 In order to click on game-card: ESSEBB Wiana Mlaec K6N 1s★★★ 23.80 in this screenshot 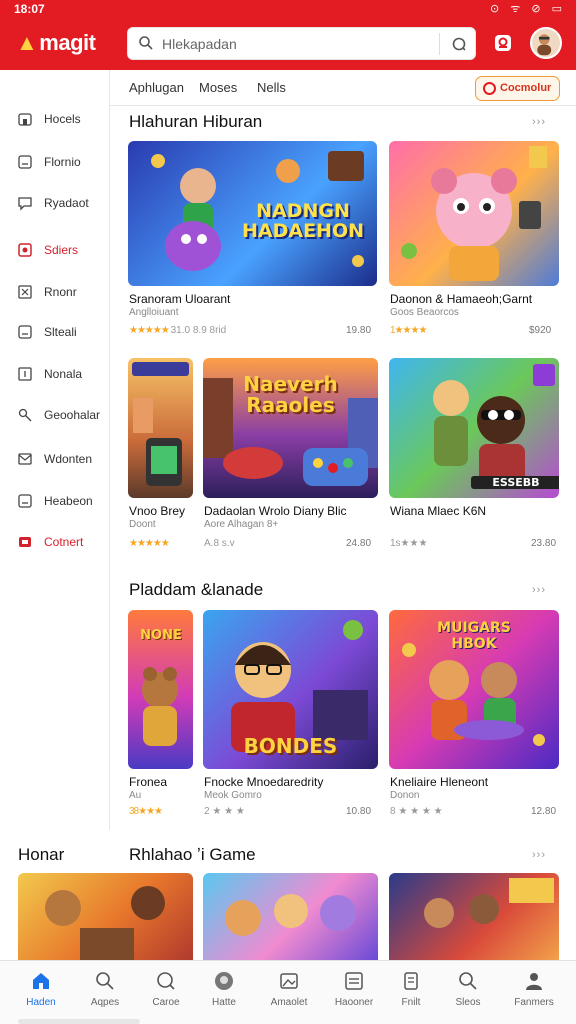, I will do `click(474, 458)`.